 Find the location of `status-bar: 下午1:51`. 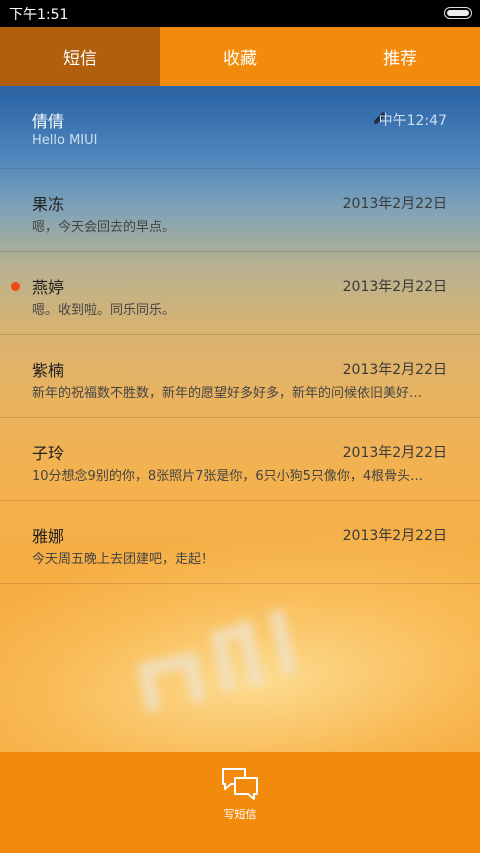

status-bar: 下午1:51 is located at coordinates (240, 13).